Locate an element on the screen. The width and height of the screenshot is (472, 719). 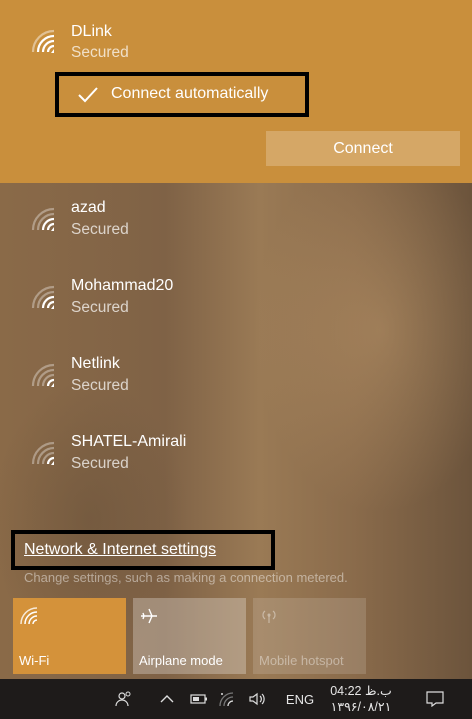
clock-date: ۱۳۹۶/۰۸/۲۱ is located at coordinates (361, 707).